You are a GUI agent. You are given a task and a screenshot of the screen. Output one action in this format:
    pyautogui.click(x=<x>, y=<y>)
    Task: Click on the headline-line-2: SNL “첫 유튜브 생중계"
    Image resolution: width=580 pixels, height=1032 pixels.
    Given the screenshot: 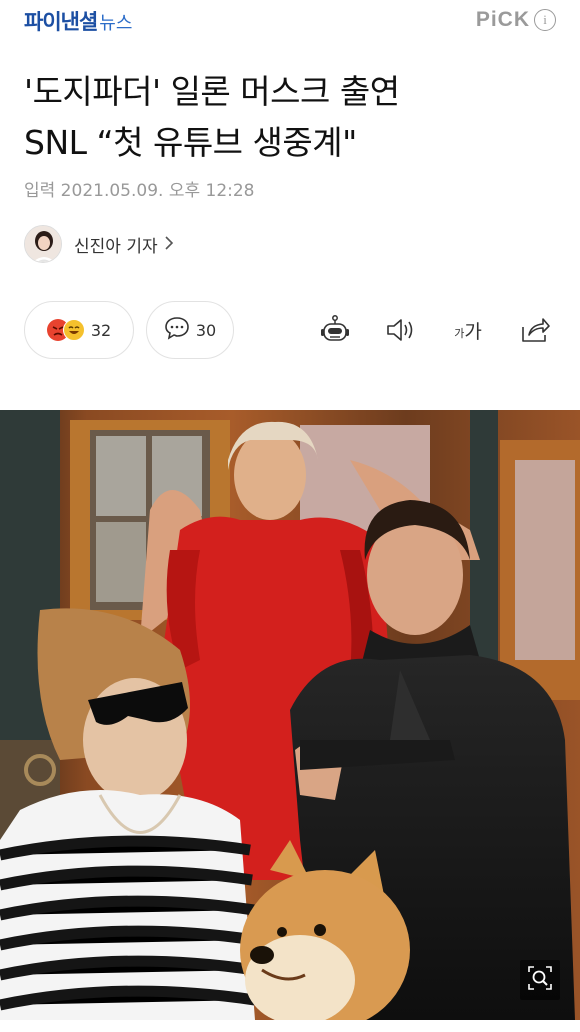 What is the action you would take?
    pyautogui.click(x=190, y=142)
    